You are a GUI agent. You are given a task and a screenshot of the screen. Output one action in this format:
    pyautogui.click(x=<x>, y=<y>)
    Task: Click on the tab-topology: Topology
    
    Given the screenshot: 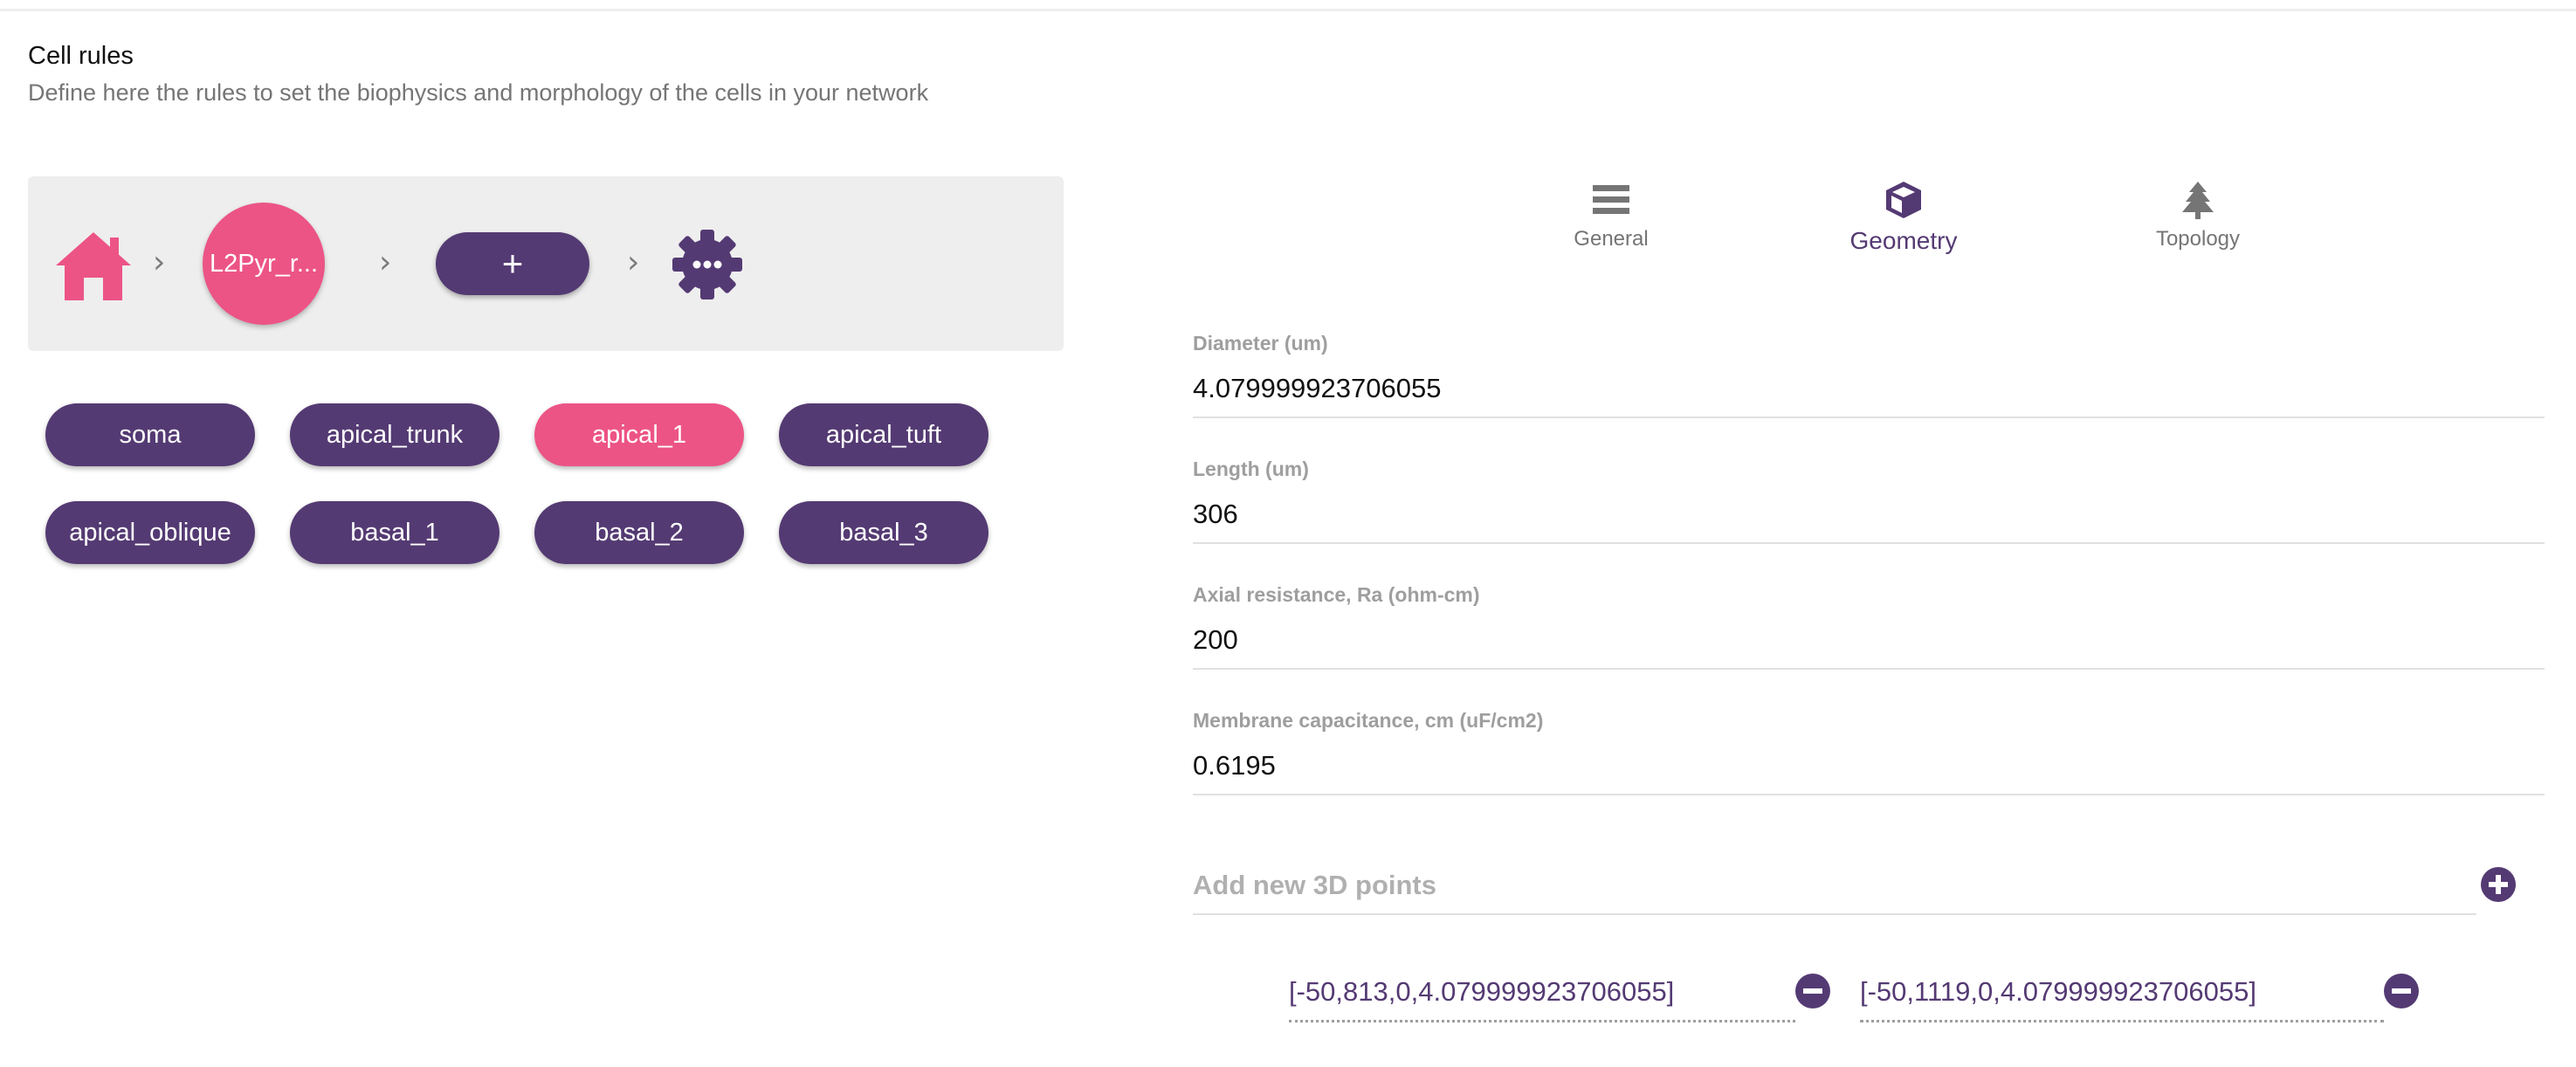 What is the action you would take?
    pyautogui.click(x=2198, y=219)
    